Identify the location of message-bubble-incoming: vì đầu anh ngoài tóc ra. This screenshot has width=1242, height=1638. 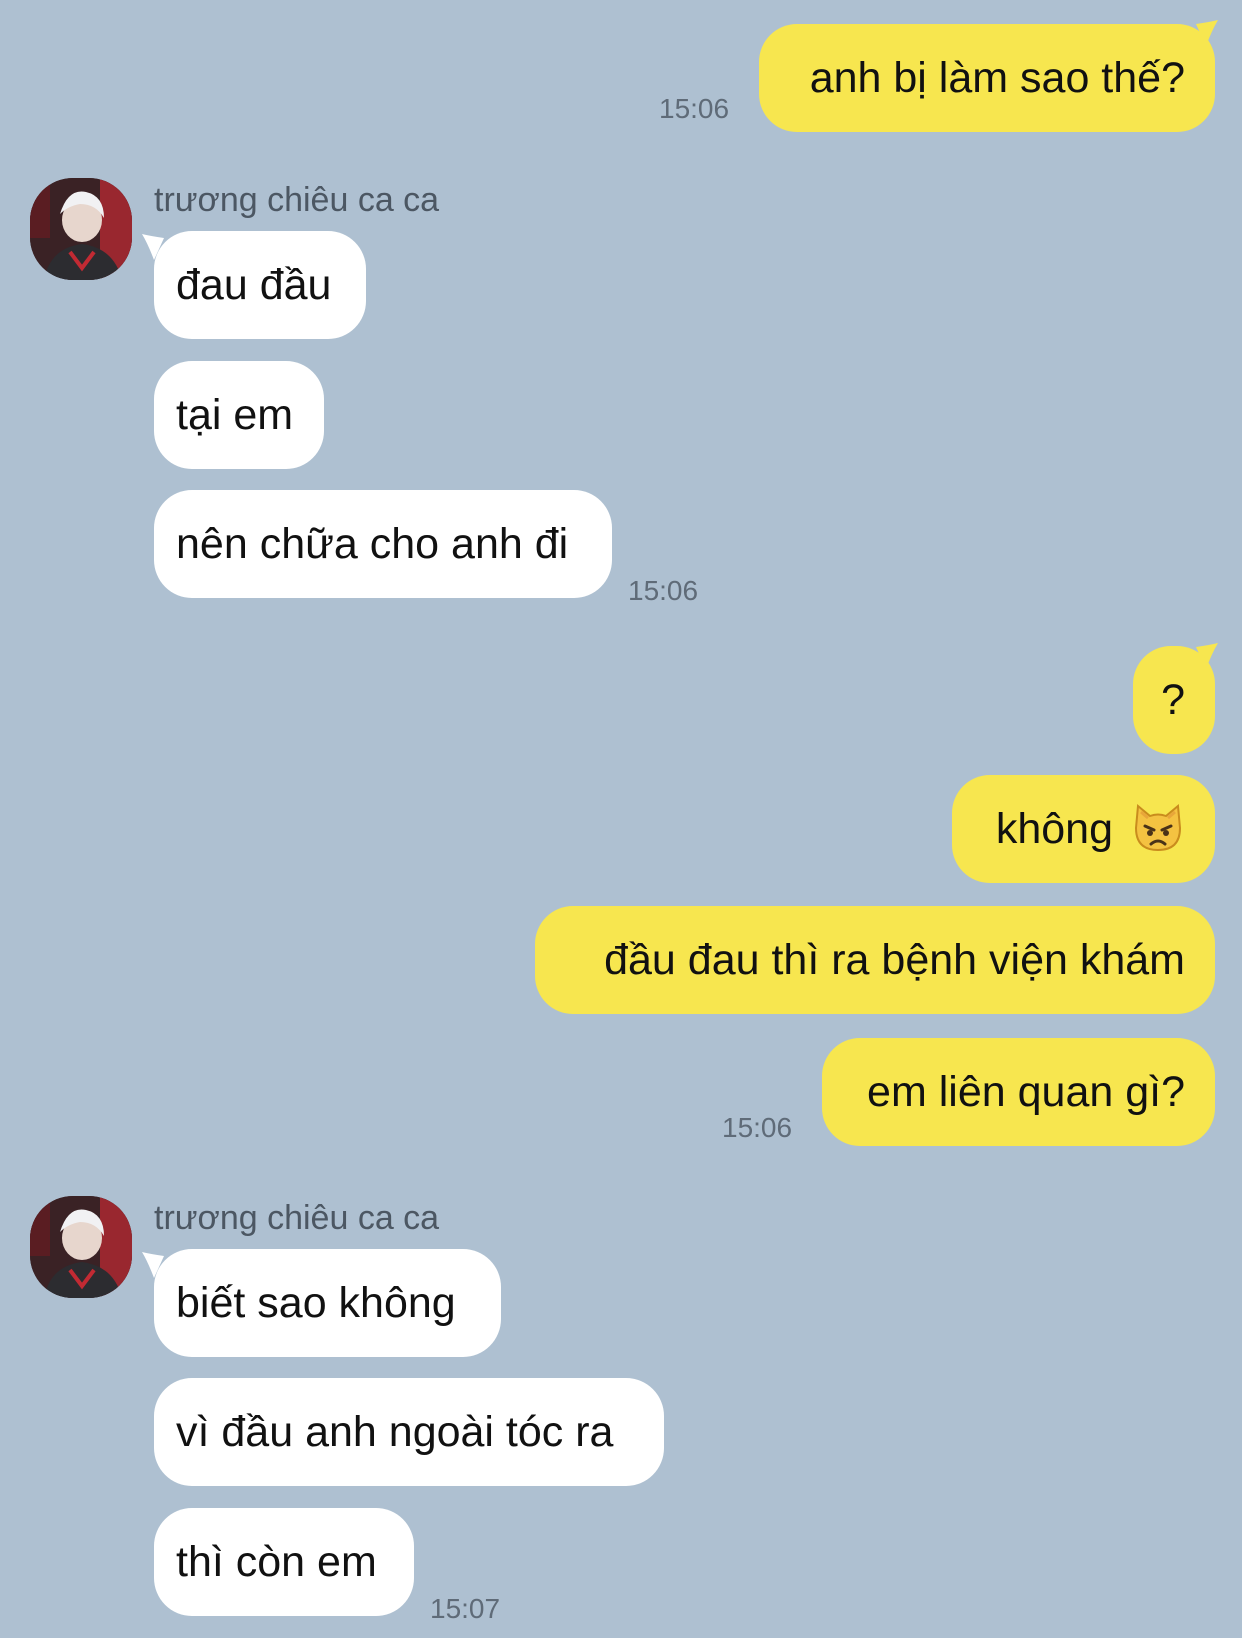
(409, 1432).